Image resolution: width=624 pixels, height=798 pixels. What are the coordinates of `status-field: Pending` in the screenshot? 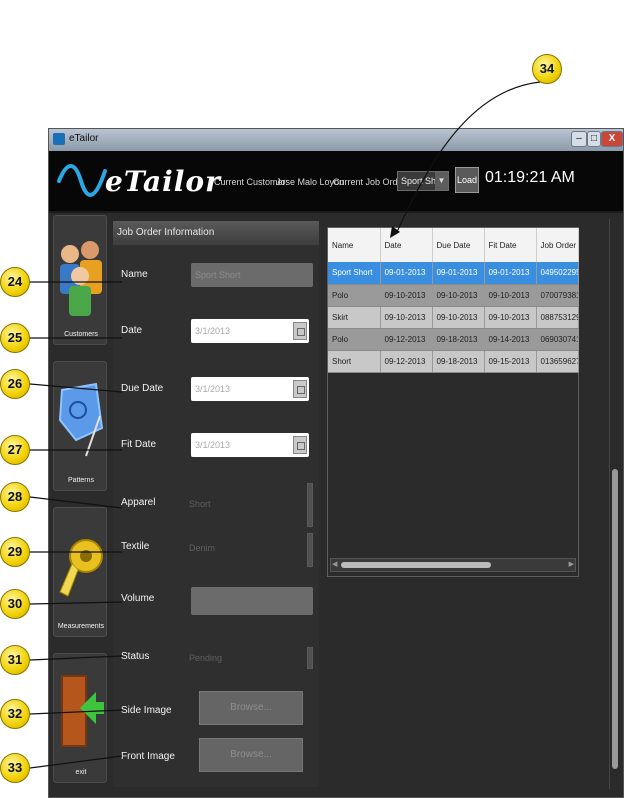 It's located at (205, 658).